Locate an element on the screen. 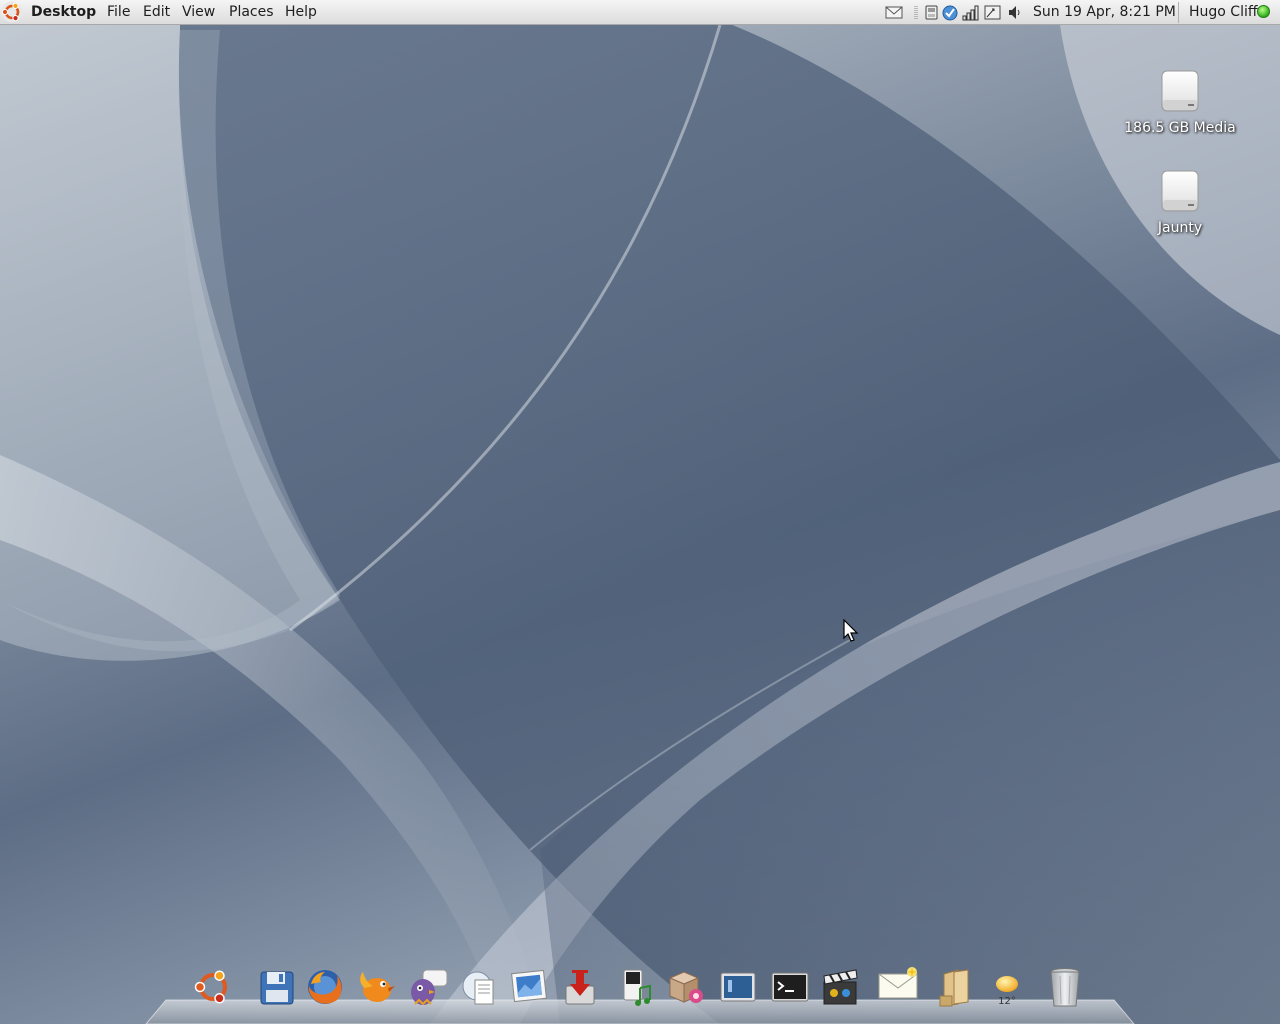  desktop-icon-media: 186.5 GB Media is located at coordinates (1180, 103).